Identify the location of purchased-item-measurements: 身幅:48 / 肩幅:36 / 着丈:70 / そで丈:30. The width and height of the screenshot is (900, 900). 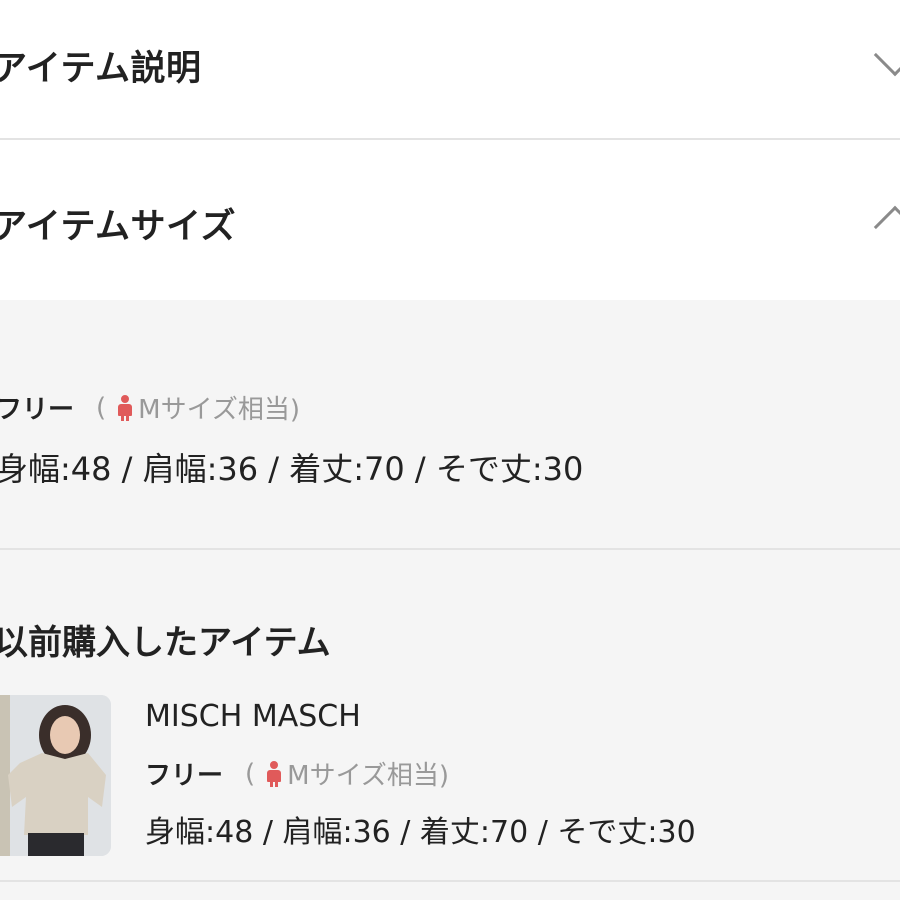
(420, 832).